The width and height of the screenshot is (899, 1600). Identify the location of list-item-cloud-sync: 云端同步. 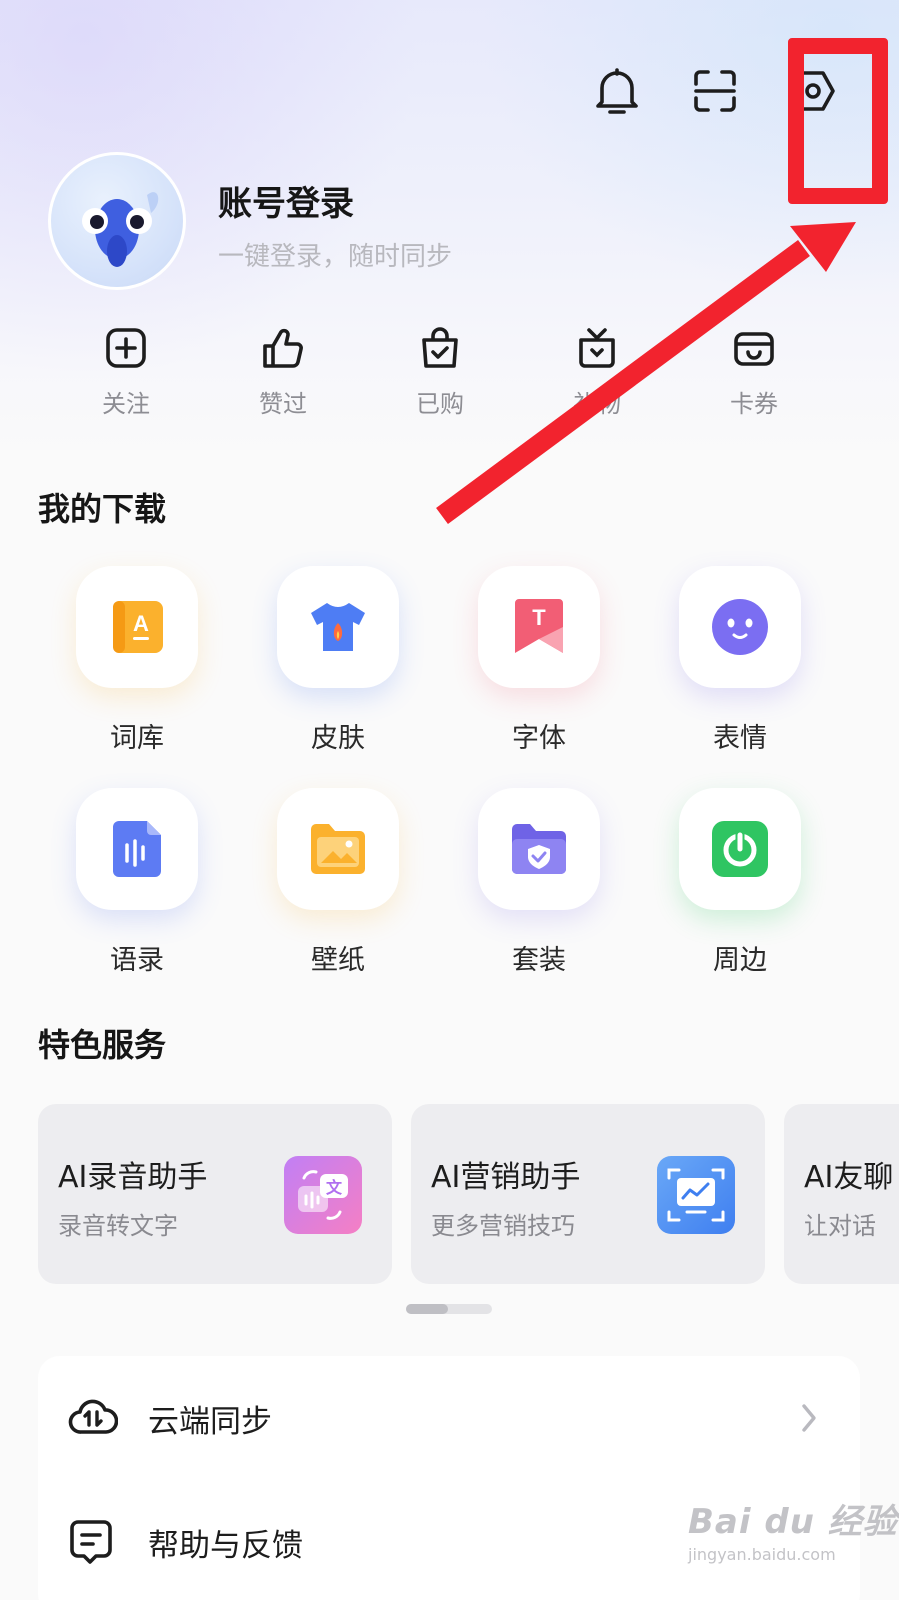
(449, 1418).